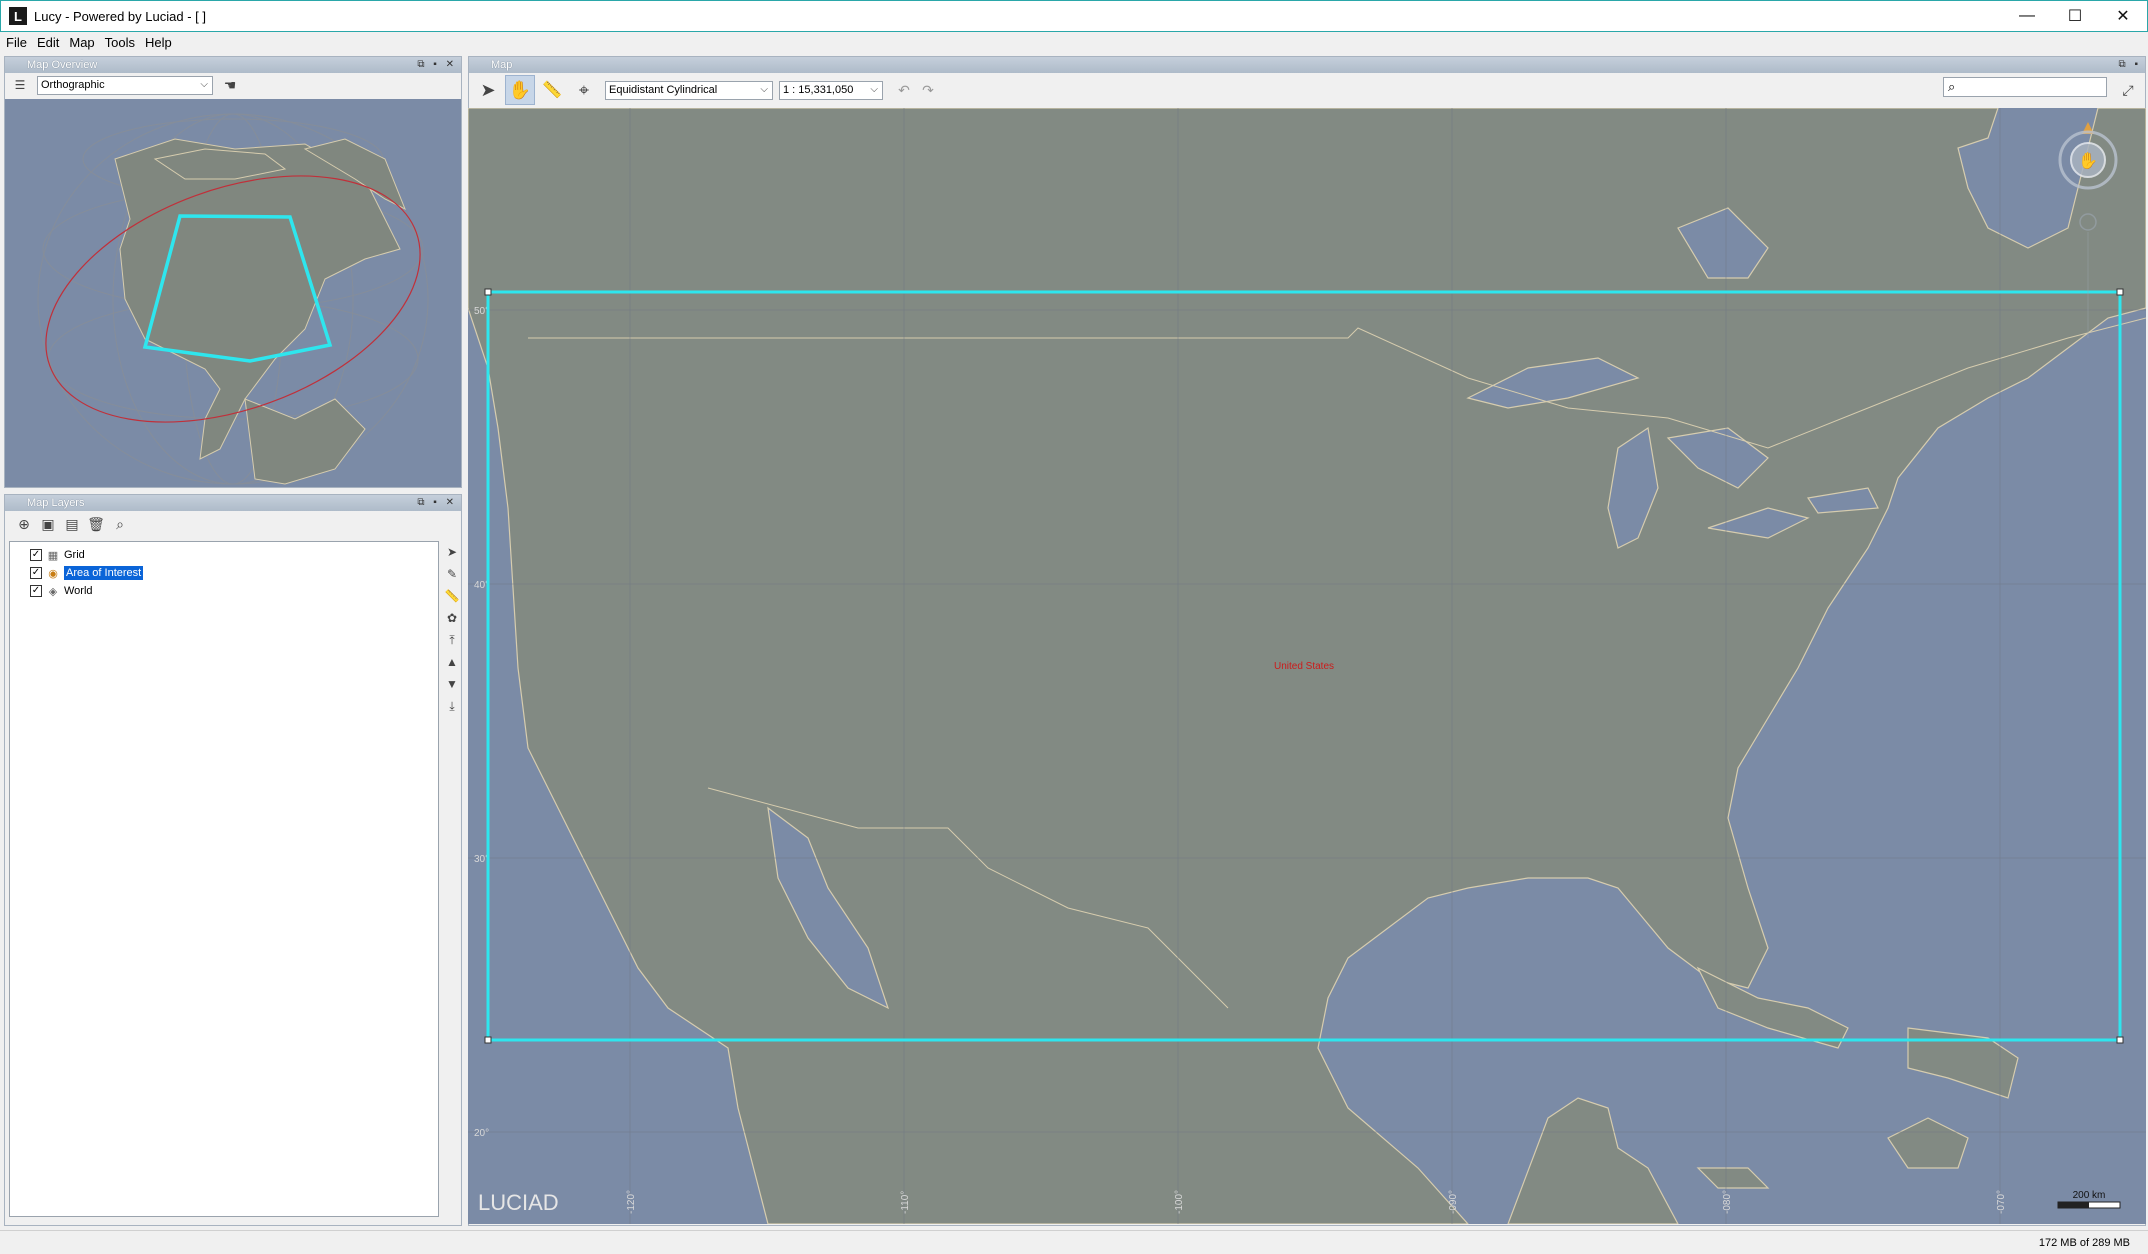  What do you see at coordinates (81, 42) in the screenshot?
I see `menu-map: Map` at bounding box center [81, 42].